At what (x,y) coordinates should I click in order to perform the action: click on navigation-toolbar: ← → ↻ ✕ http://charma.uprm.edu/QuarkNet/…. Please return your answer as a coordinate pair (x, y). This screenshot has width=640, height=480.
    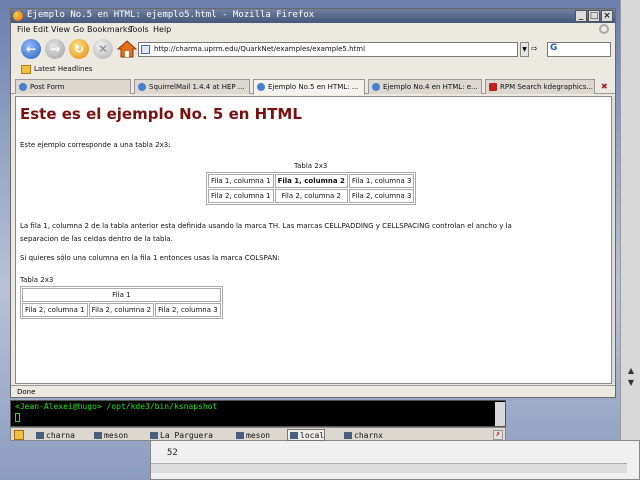
    Looking at the image, I should click on (313, 49).